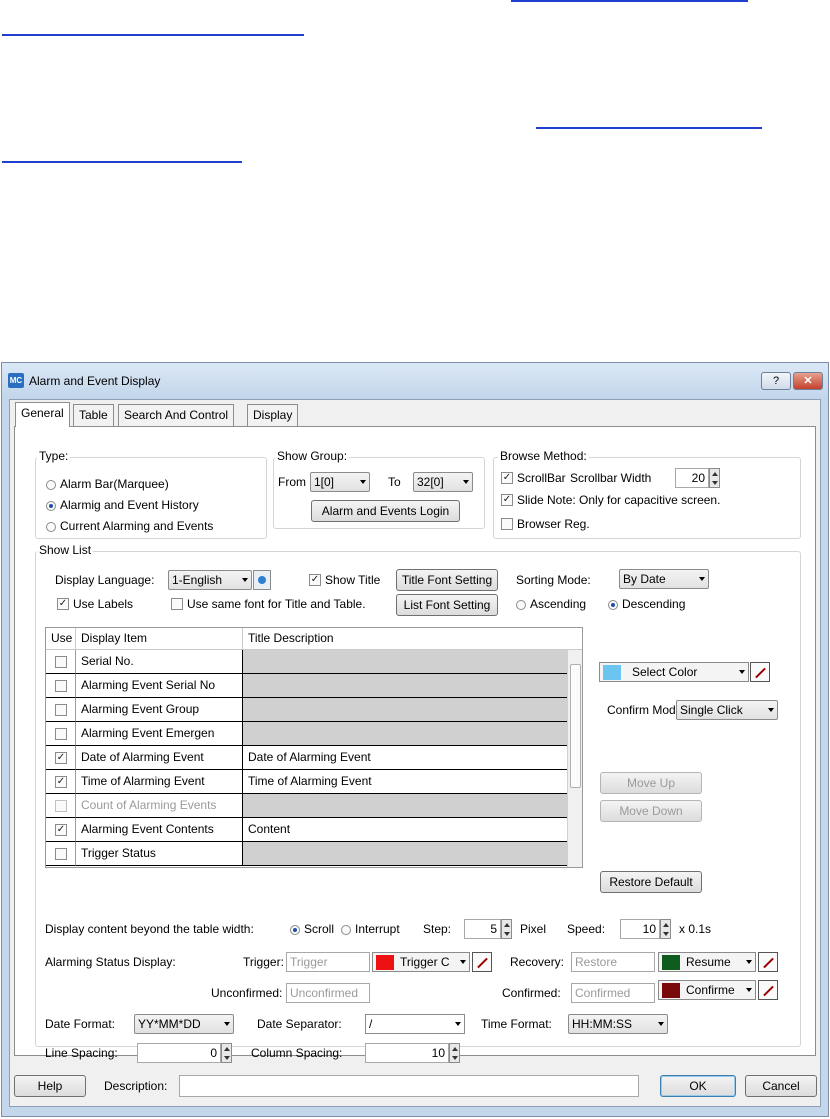  Describe the element at coordinates (177, 604) in the screenshot. I see `same-font-checkbox` at that location.